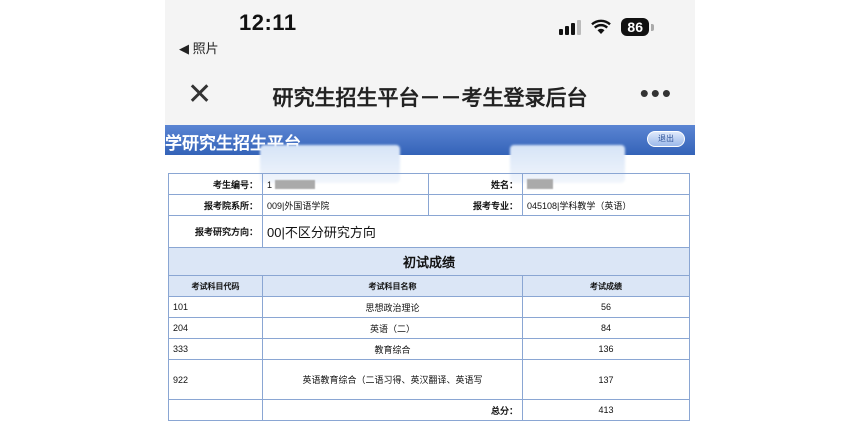 The image size is (860, 430). I want to click on row-score: 137, so click(606, 379).